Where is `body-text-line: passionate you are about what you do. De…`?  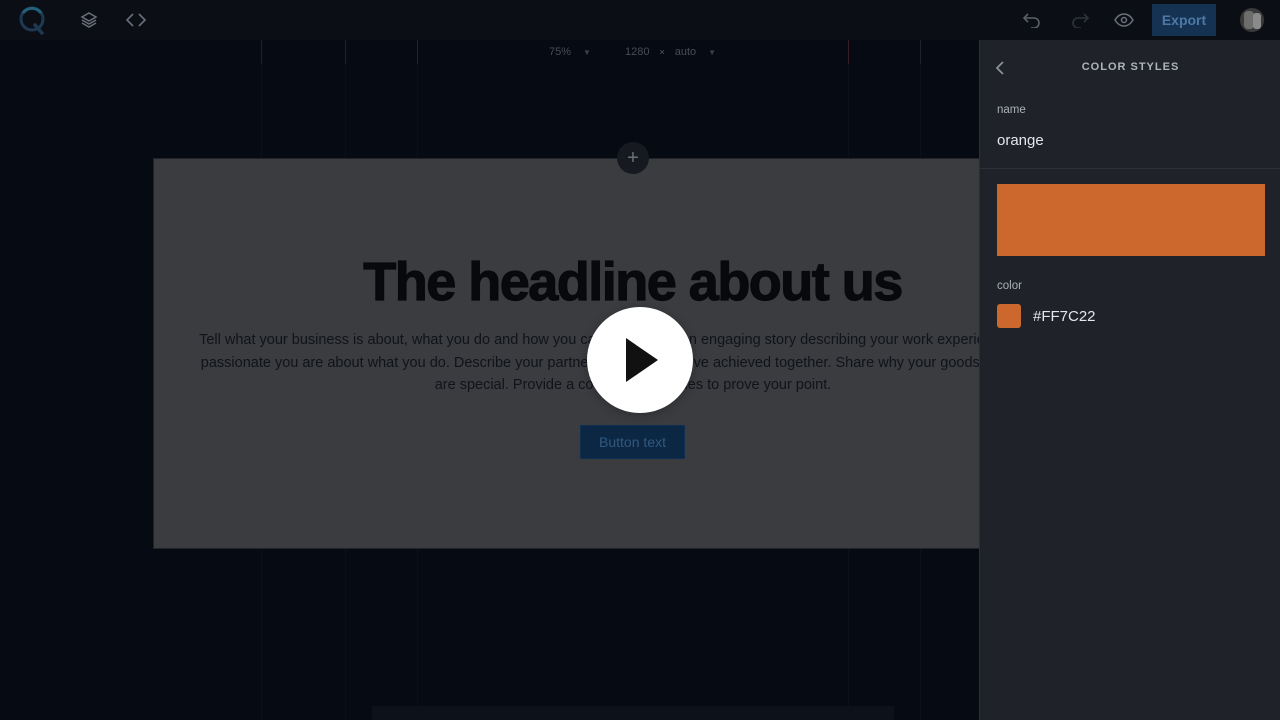
body-text-line: passionate you are about what you do. De… is located at coordinates (590, 362).